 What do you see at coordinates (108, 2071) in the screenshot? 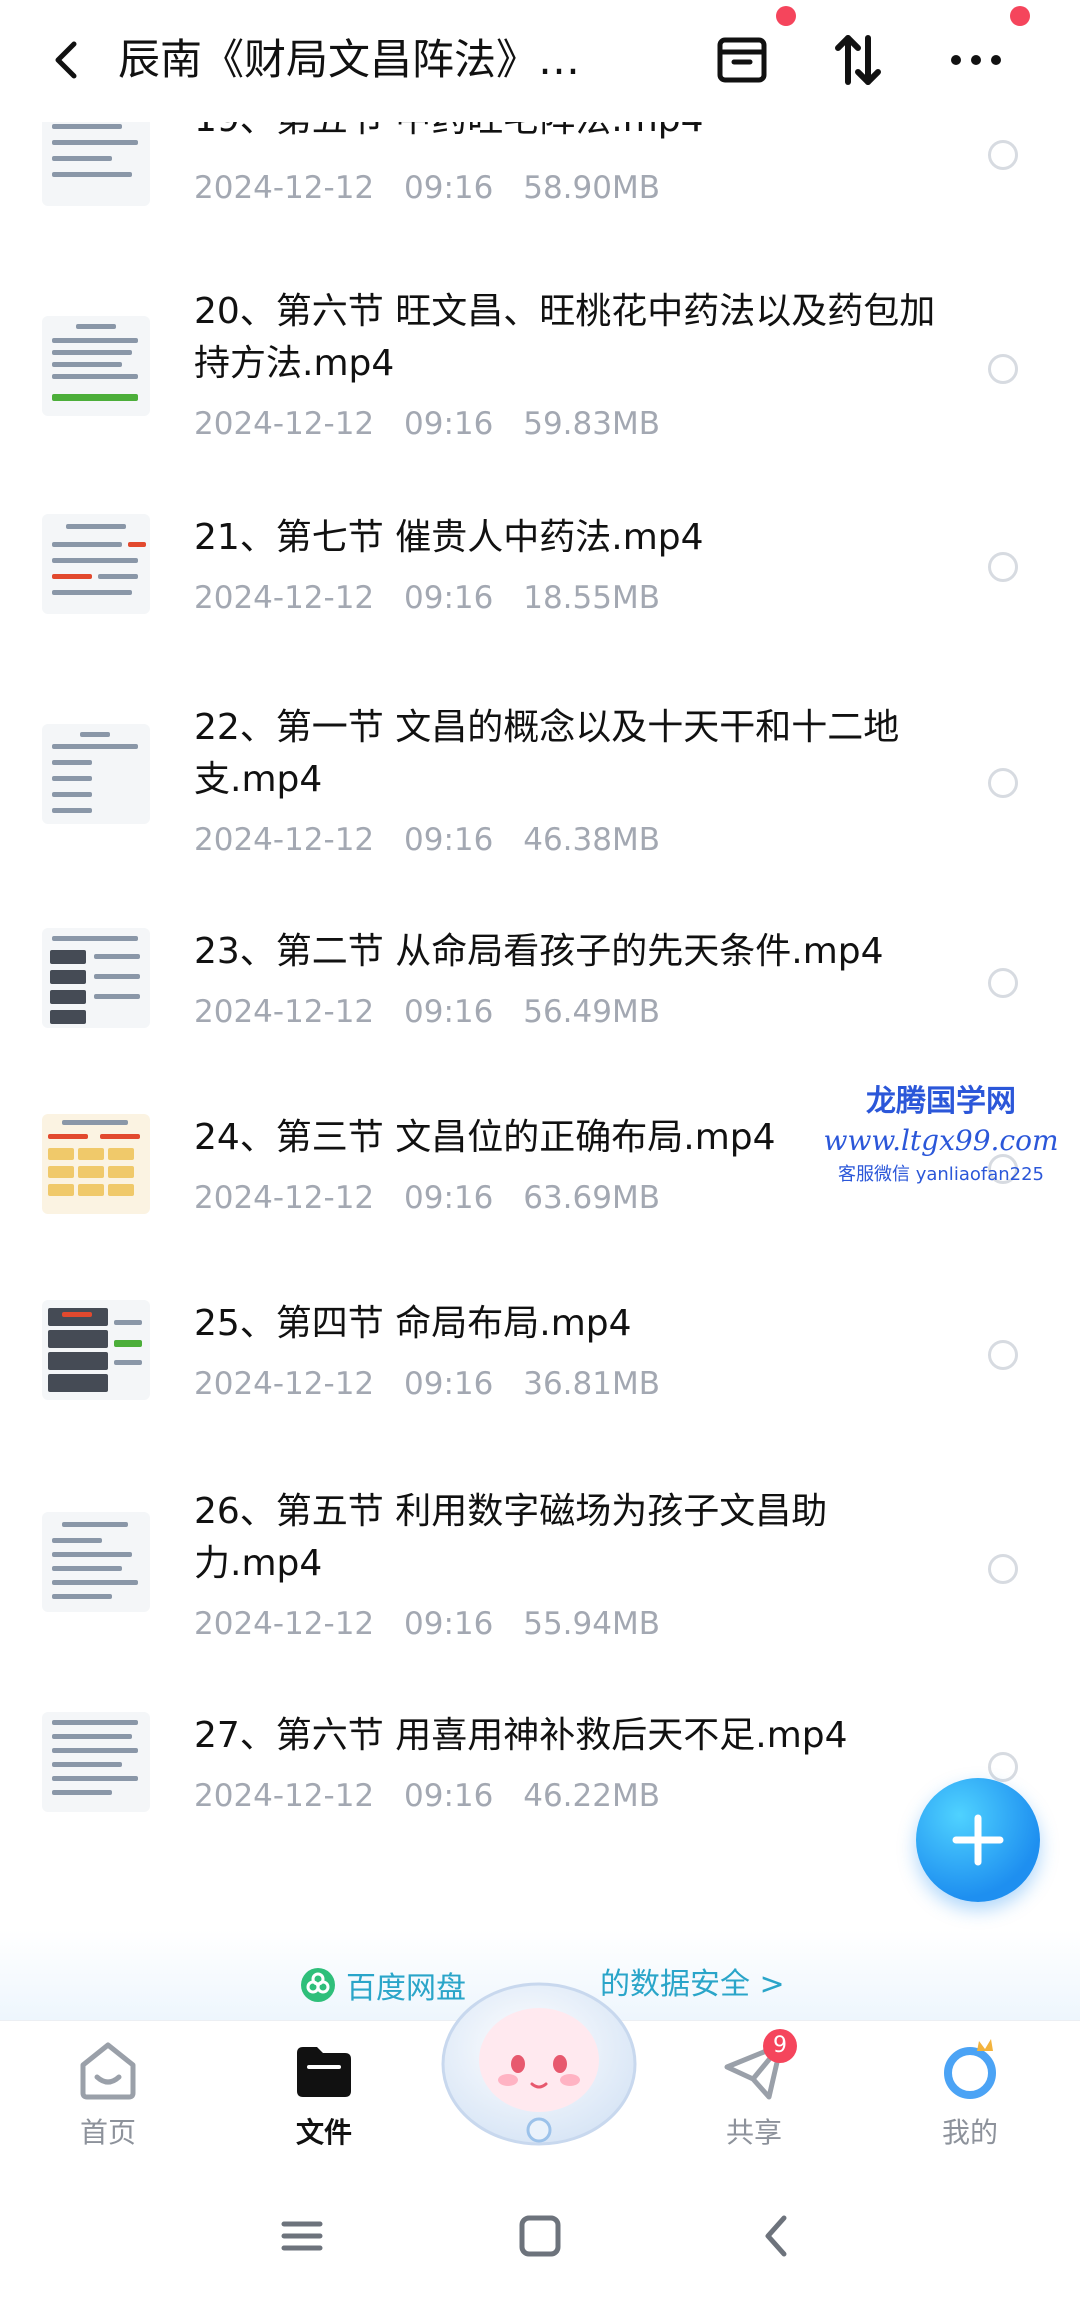
I see `home-icon` at bounding box center [108, 2071].